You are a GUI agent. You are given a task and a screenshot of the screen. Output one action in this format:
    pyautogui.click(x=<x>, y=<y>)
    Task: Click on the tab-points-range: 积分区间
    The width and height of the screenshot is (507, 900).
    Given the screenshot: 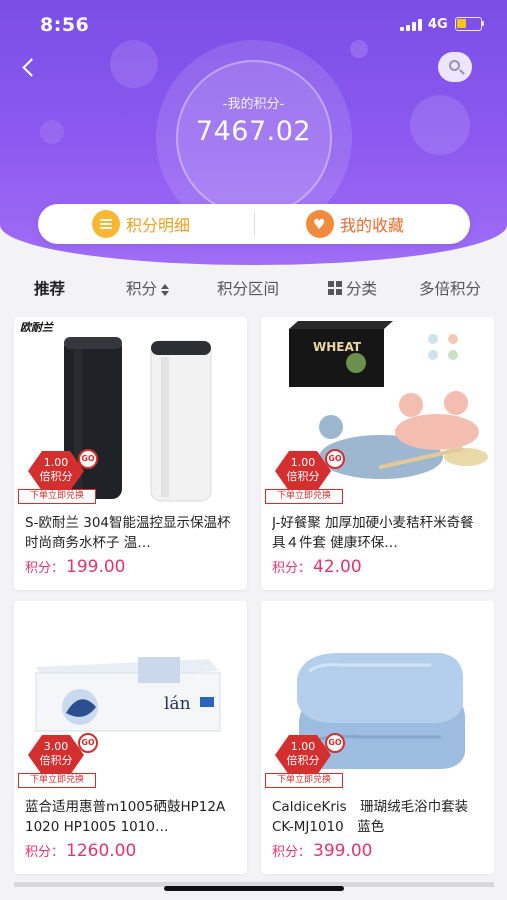 What is the action you would take?
    pyautogui.click(x=248, y=288)
    